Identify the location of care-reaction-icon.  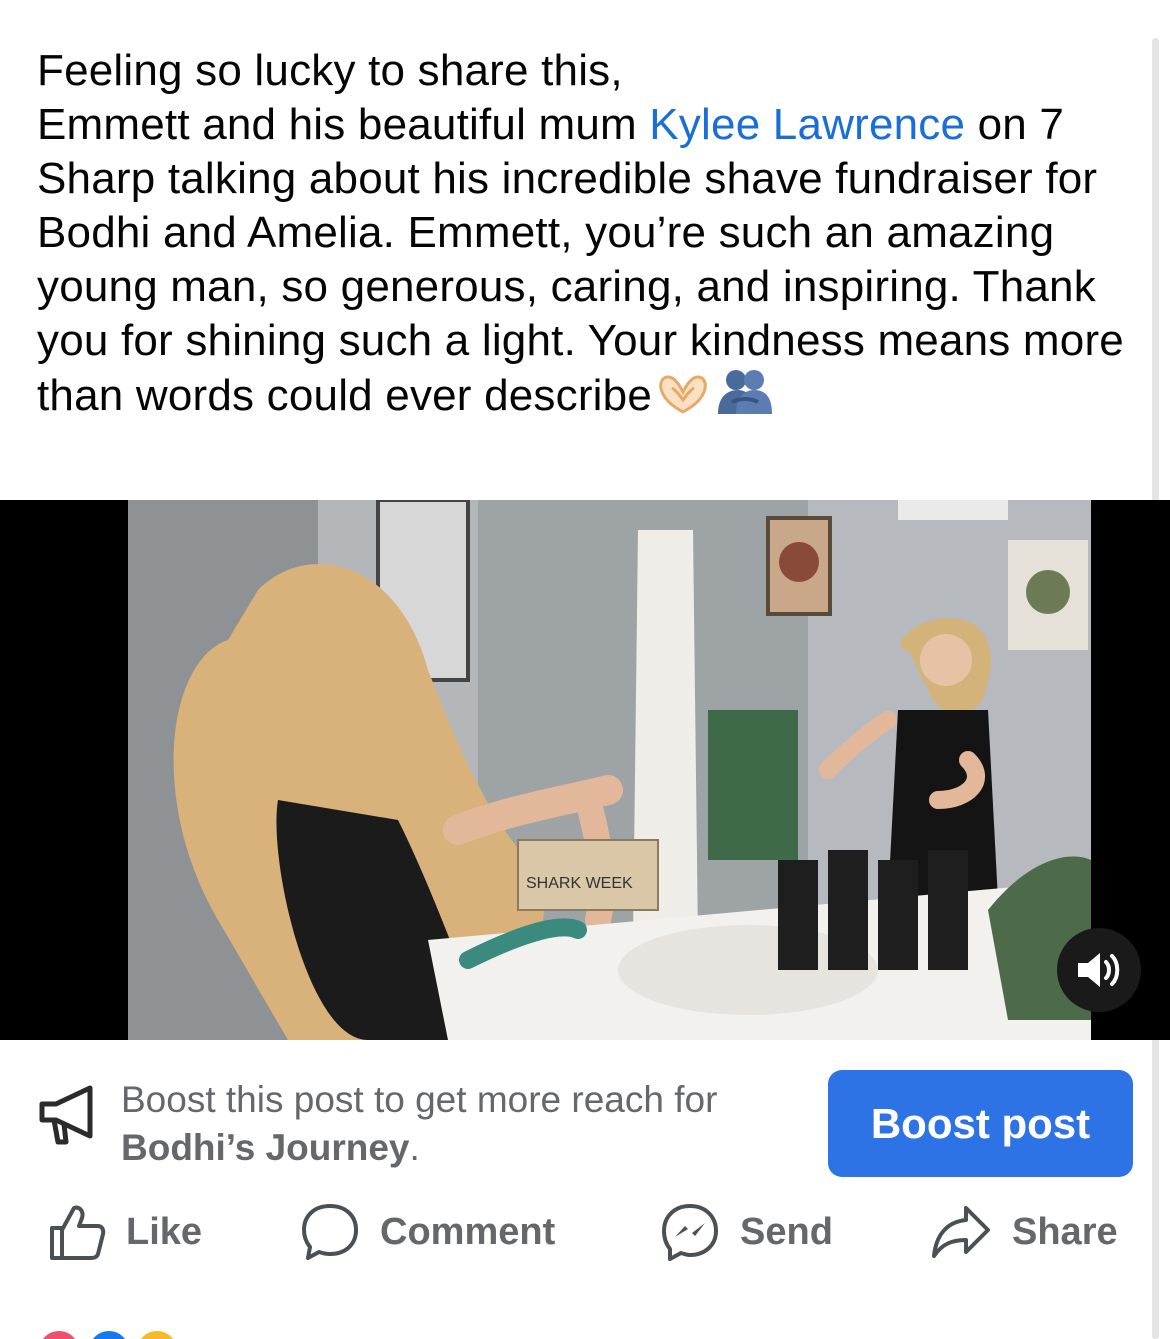
(157, 1333).